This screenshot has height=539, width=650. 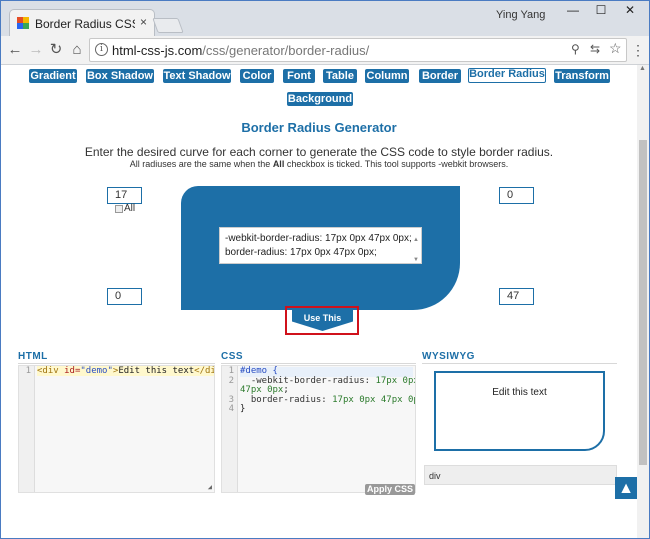 I want to click on html-open-tag: <div, so click(x=48, y=371).